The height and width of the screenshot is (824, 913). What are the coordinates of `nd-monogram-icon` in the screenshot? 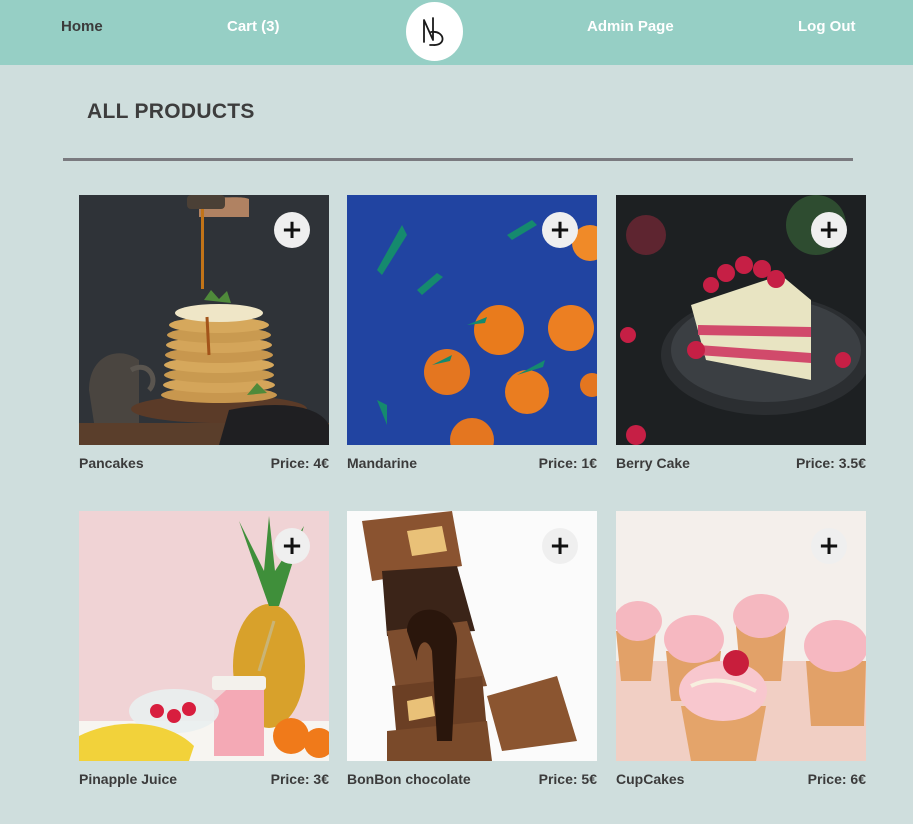 It's located at (432, 31).